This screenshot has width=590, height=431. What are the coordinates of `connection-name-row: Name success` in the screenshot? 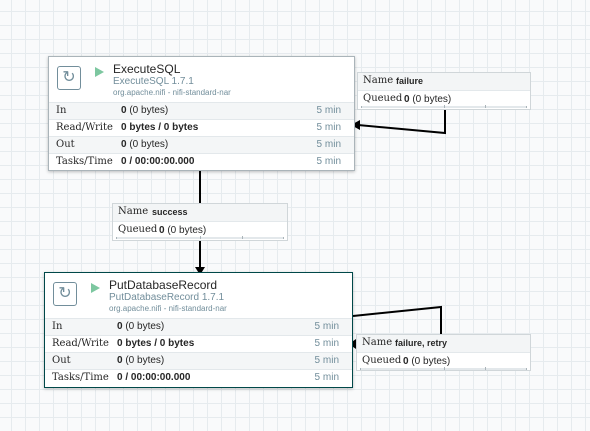 It's located at (200, 213).